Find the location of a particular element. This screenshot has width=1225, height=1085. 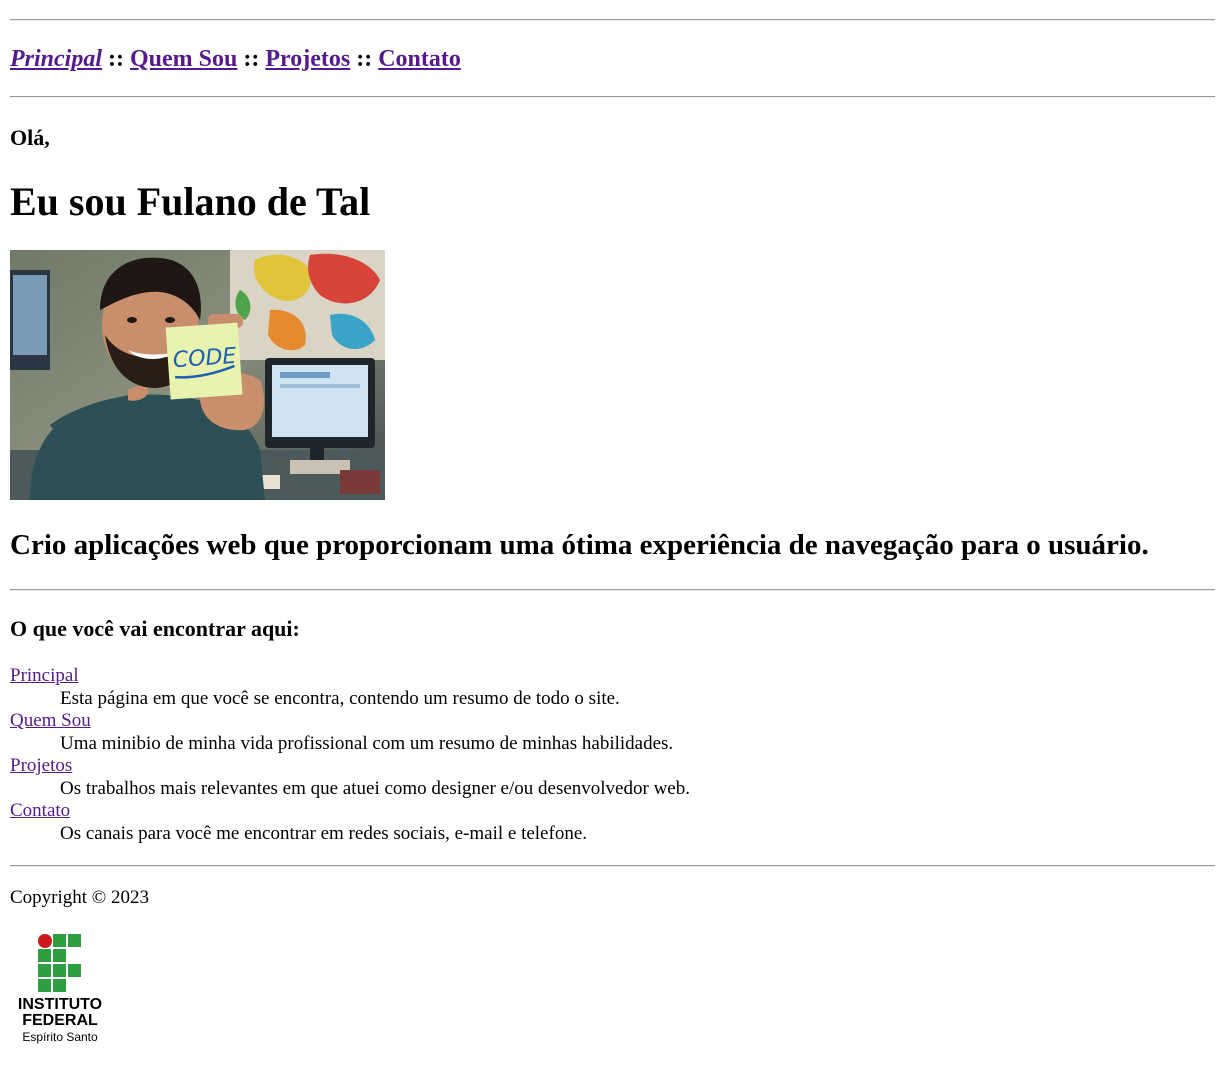

term-link-contato: Contato is located at coordinates (40, 810).